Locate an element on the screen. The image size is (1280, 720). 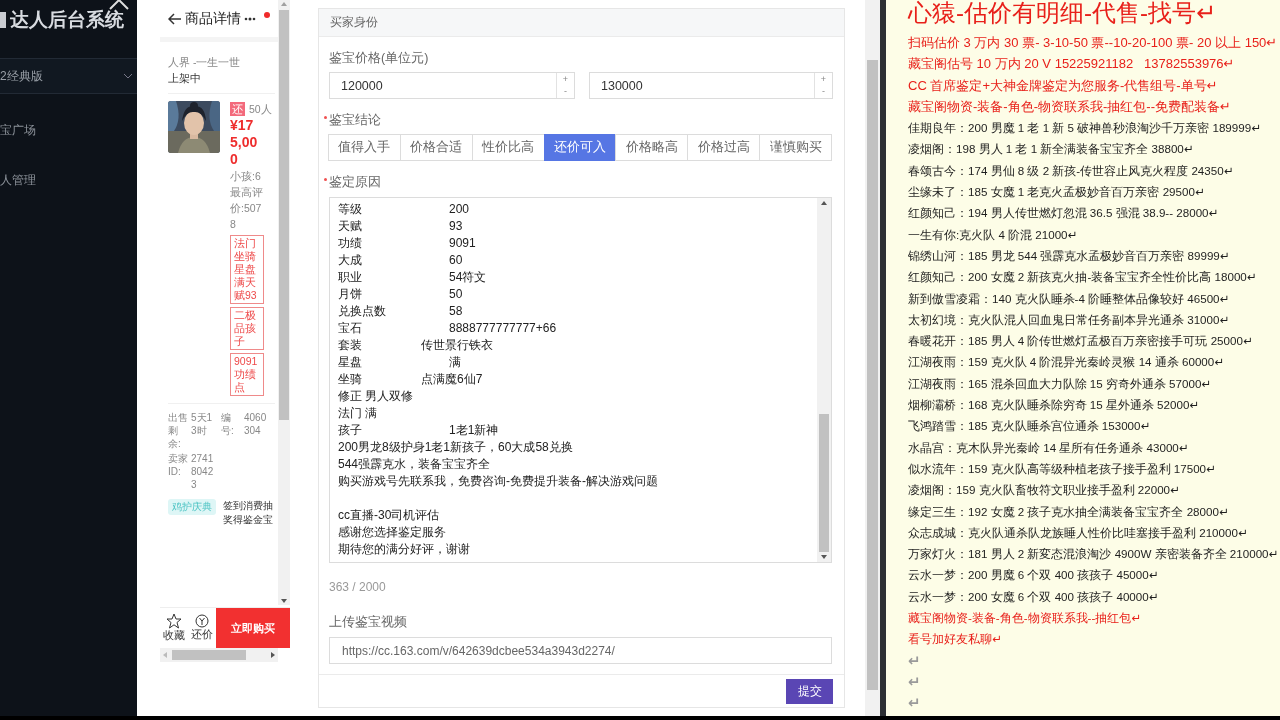
kids-count: 小孩:6 is located at coordinates (246, 176).